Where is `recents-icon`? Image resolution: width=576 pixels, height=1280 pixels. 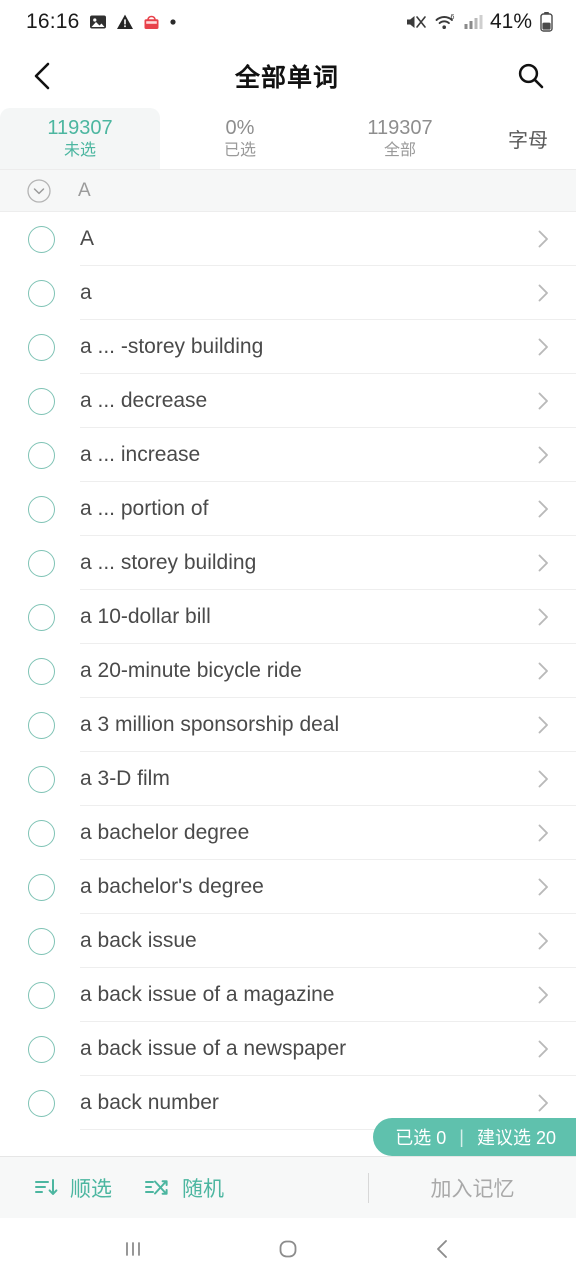 recents-icon is located at coordinates (133, 1249).